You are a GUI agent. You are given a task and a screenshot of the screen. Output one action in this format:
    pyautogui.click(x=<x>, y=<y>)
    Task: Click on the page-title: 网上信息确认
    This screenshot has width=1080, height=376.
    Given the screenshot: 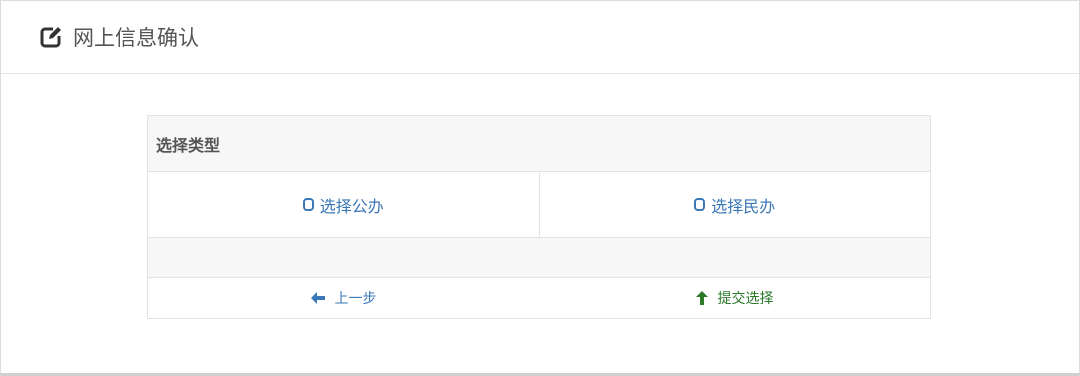 What is the action you would take?
    pyautogui.click(x=136, y=38)
    